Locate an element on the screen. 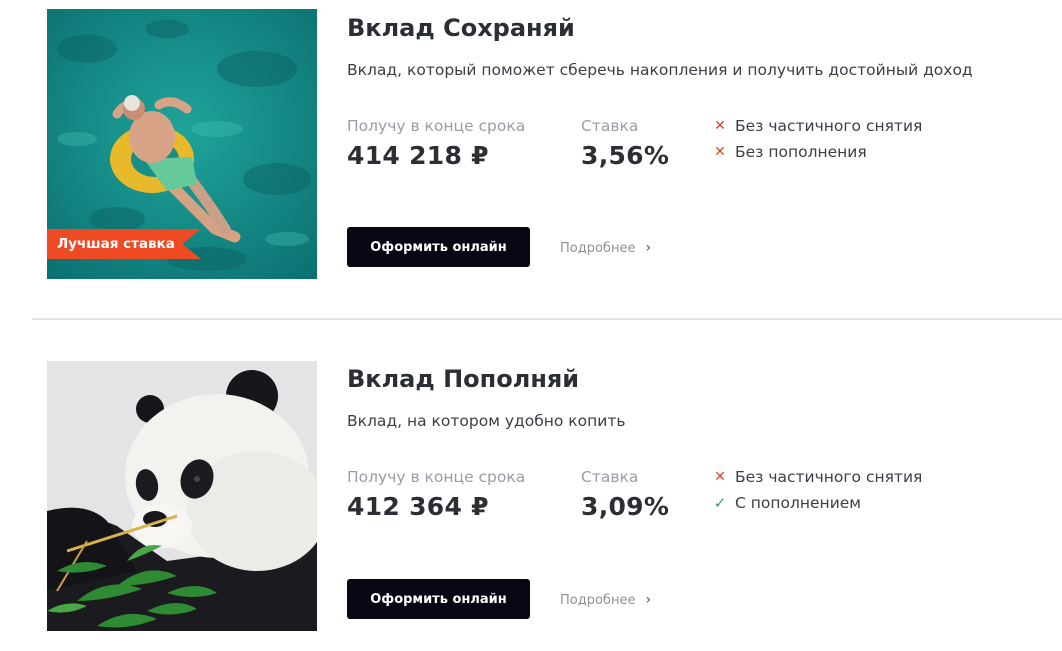 Image resolution: width=1062 pixels, height=651 pixels. feature-with-top-up: ✓ С пополнением is located at coordinates (786, 503).